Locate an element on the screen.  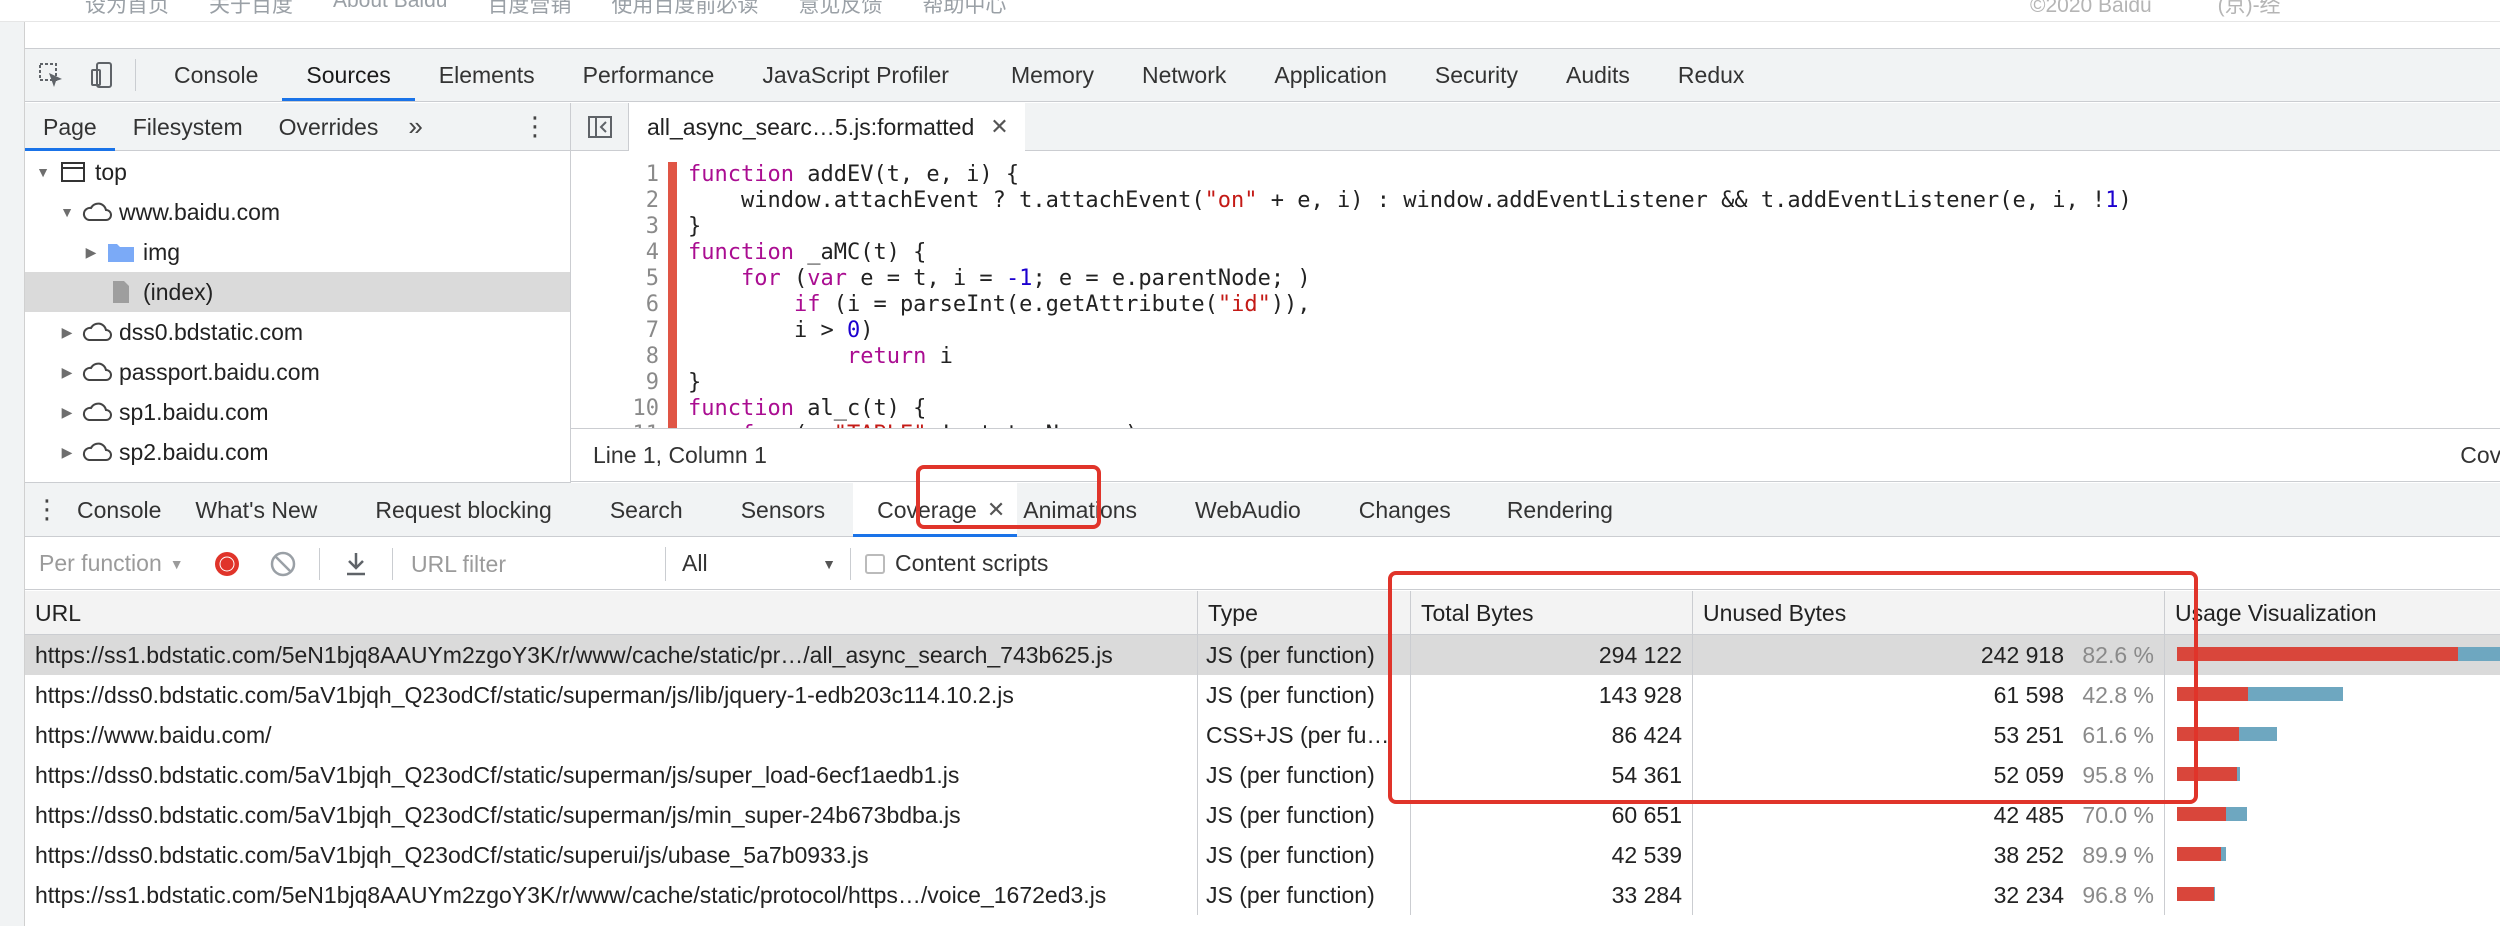
tab-javascript-profiler: JavaScript Profiler is located at coordinates (855, 75).